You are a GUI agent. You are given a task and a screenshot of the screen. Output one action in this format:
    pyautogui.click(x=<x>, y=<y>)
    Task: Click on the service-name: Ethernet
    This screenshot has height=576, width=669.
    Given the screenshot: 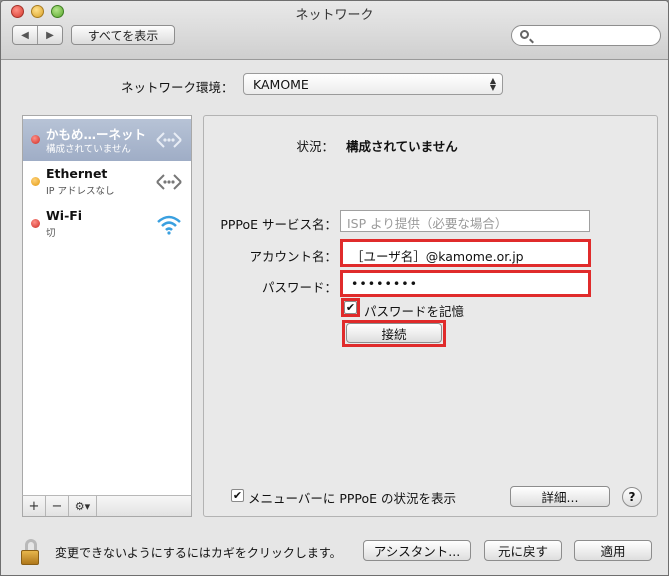 What is the action you would take?
    pyautogui.click(x=77, y=173)
    